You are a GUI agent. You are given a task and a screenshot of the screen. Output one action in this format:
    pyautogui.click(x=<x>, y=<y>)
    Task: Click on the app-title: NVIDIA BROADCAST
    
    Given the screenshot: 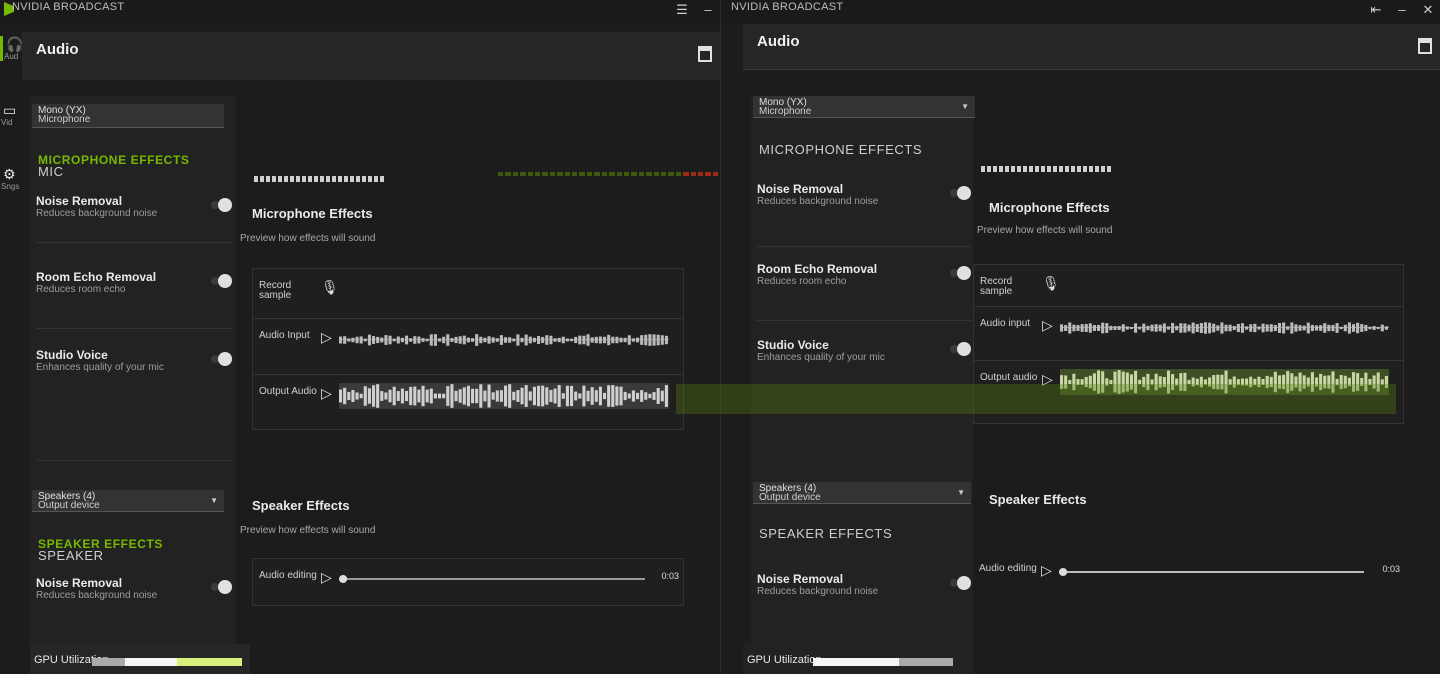 What is the action you would take?
    pyautogui.click(x=68, y=7)
    